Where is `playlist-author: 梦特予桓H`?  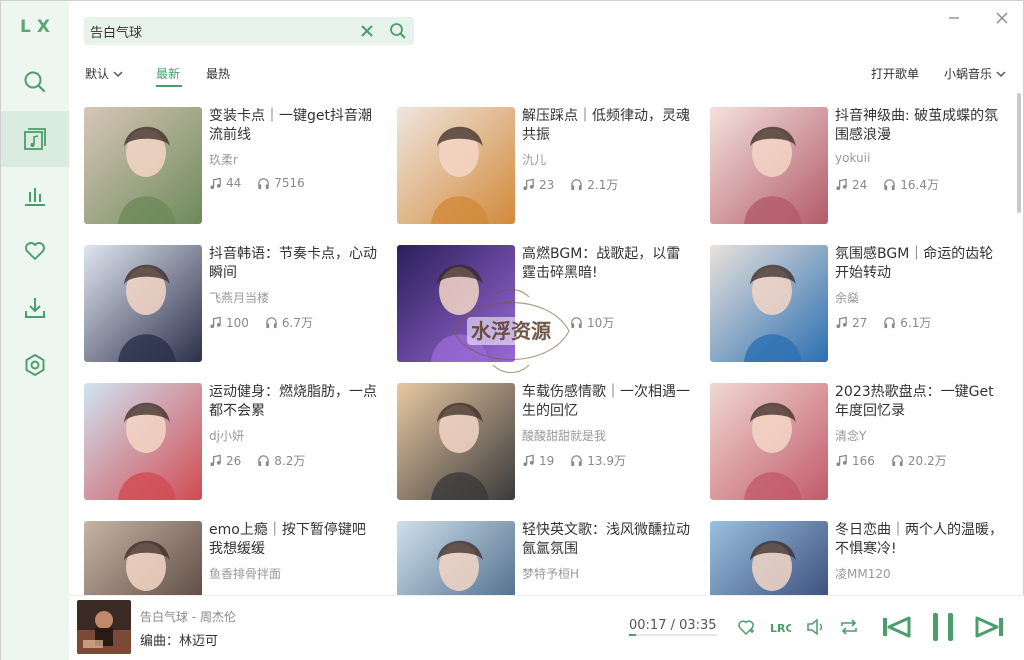 playlist-author: 梦特予桓H is located at coordinates (550, 573).